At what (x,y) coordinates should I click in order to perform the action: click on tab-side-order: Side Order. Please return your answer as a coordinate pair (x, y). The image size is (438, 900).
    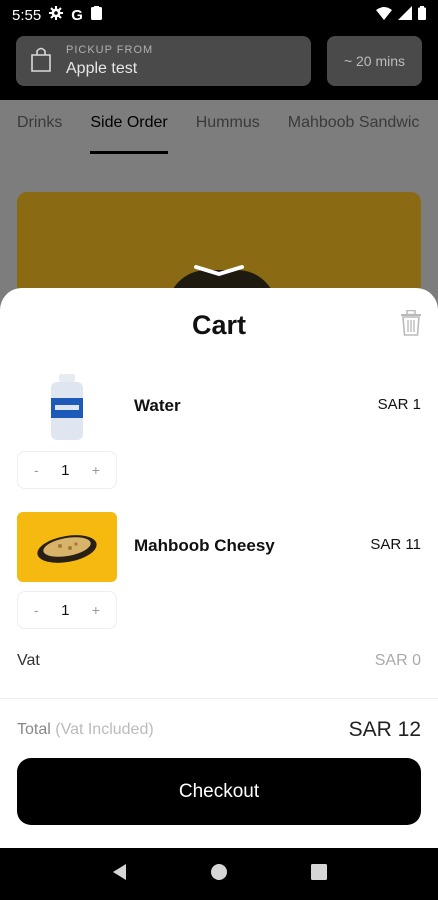
    Looking at the image, I should click on (128, 128).